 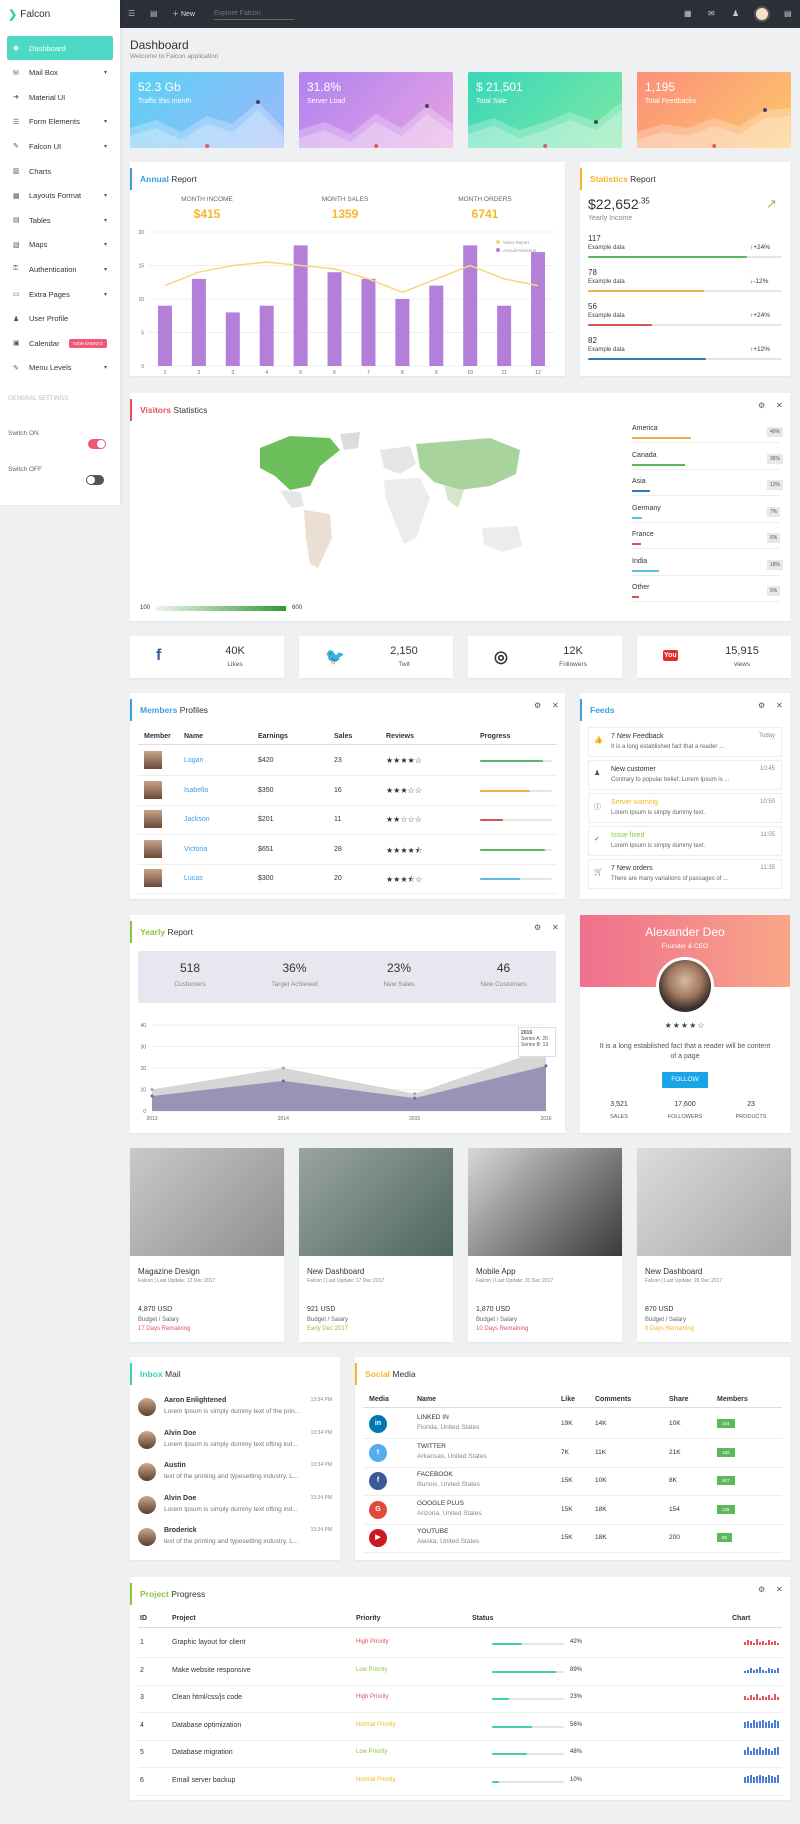 I want to click on member-name: Victoria, so click(x=195, y=849).